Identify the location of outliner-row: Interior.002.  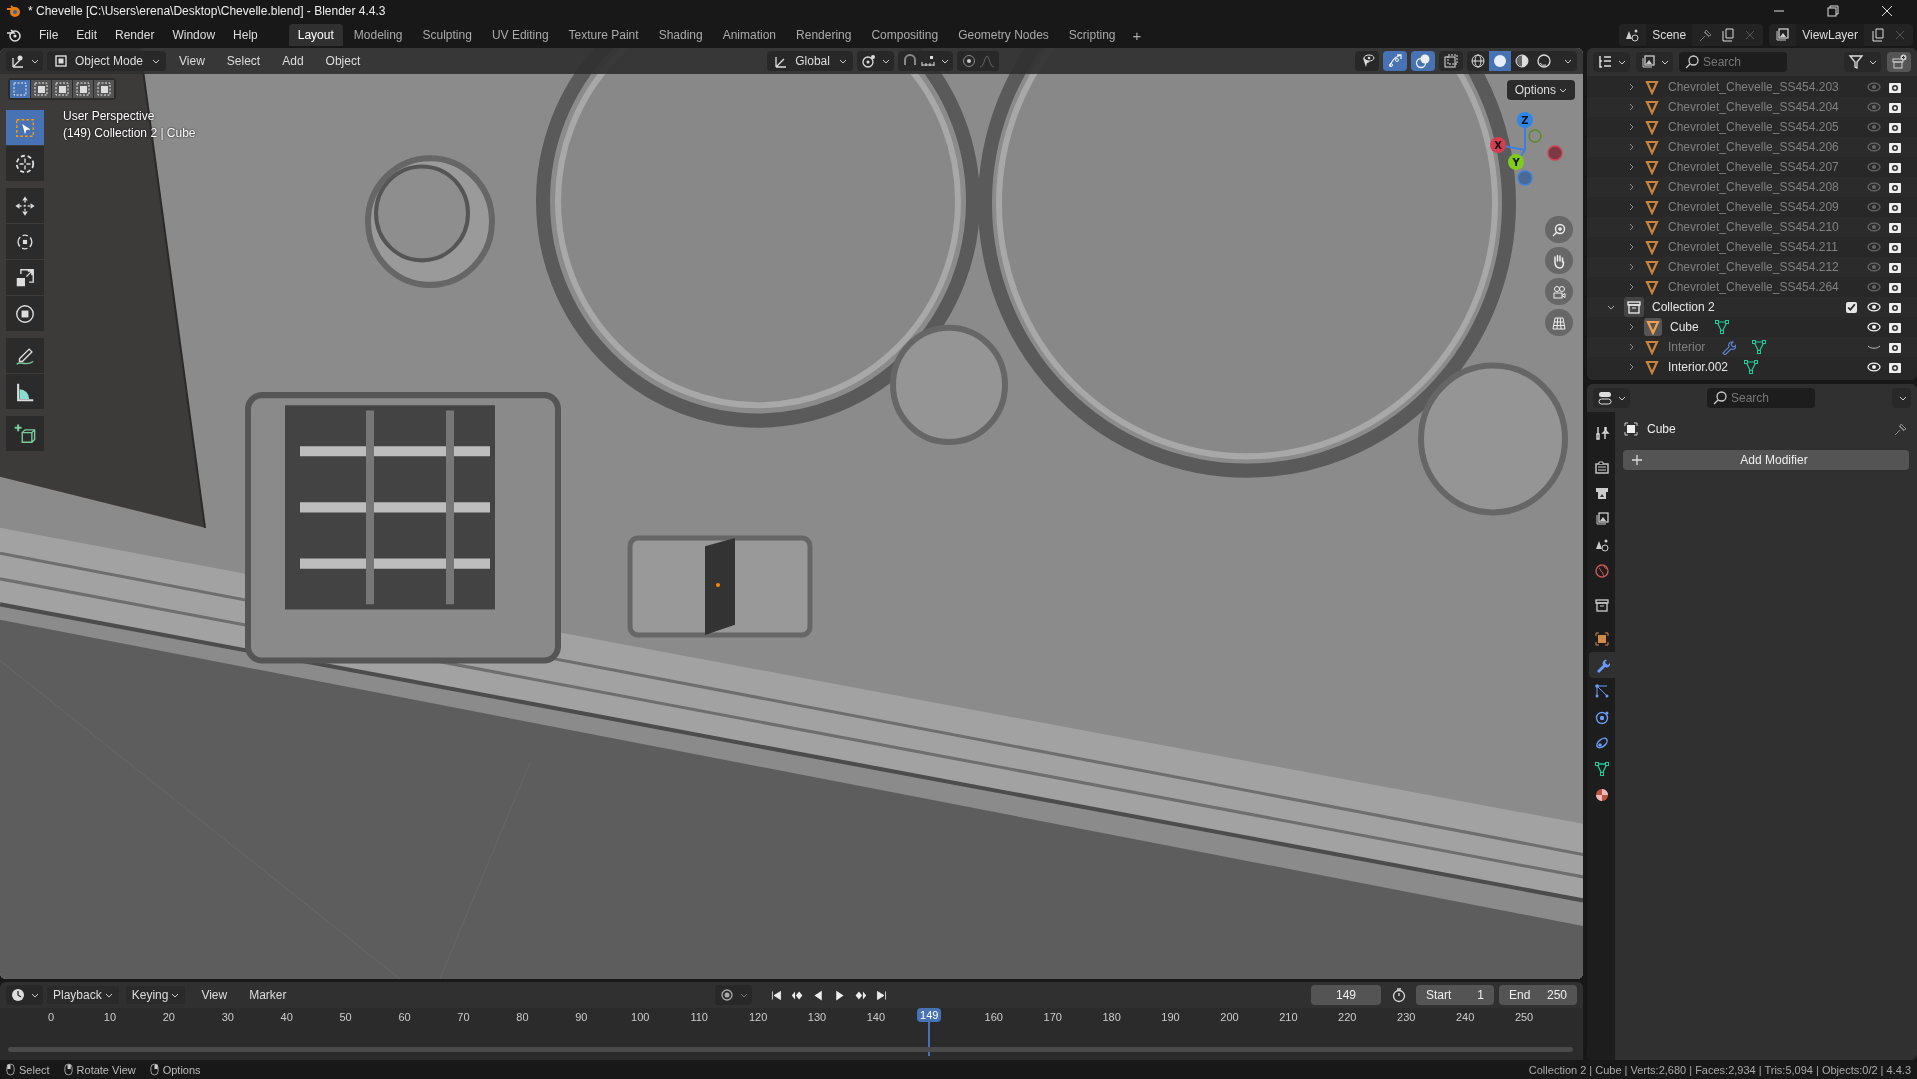
(1752, 367).